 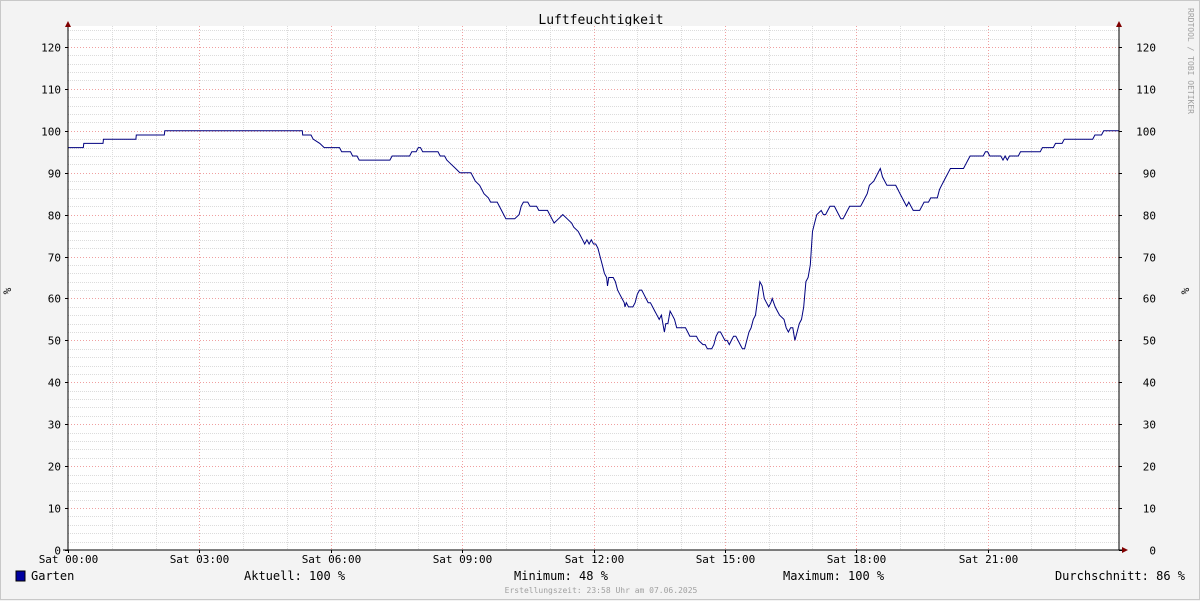 I want to click on y-axis-left-arrow, so click(x=68, y=24).